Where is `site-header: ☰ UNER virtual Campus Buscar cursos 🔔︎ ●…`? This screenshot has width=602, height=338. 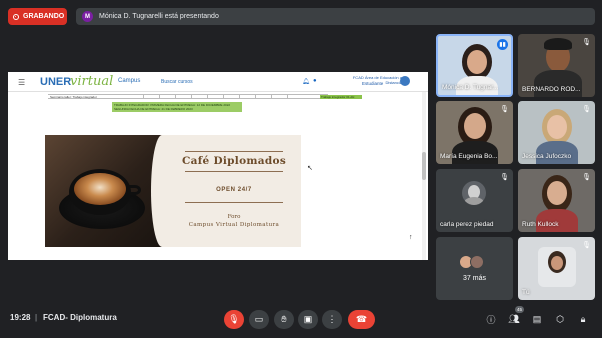
site-header: ☰ UNER virtual Campus Buscar cursos 🔔︎ ●… is located at coordinates (218, 82).